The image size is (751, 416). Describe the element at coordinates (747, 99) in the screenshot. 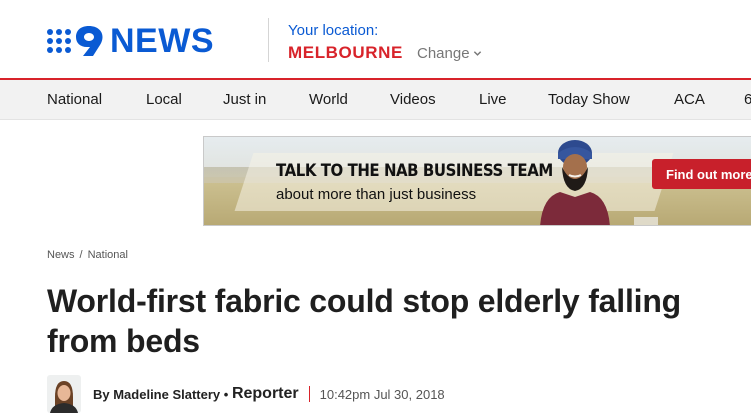

I see `nav-item-more: 6` at that location.